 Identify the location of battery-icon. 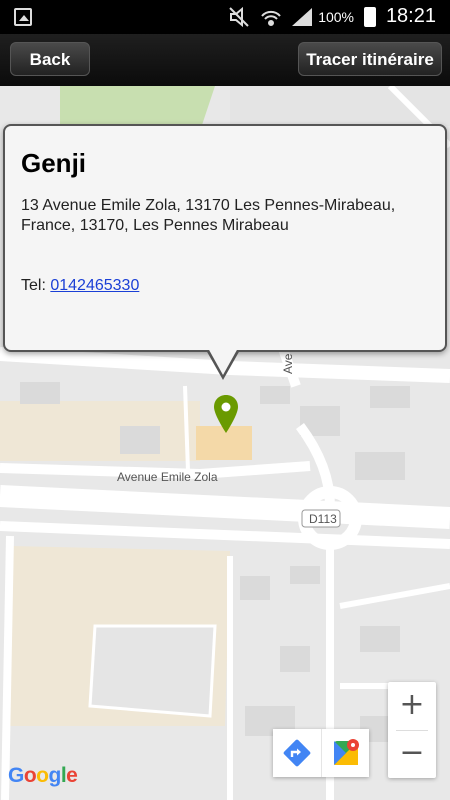
(370, 17).